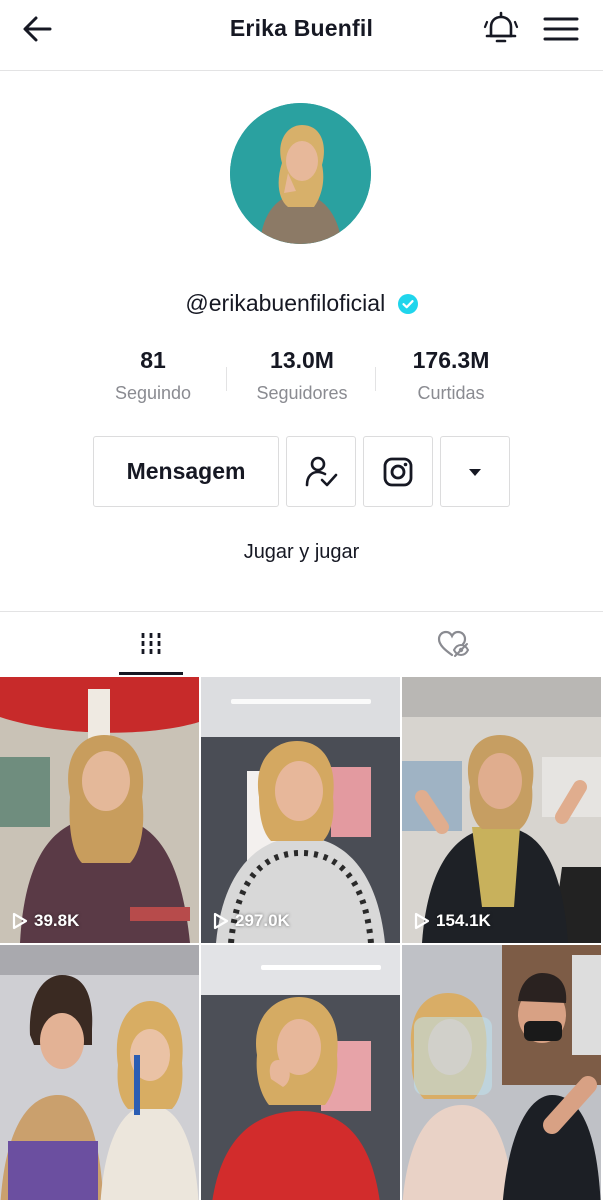  I want to click on stat-label: Seguindo, so click(153, 393).